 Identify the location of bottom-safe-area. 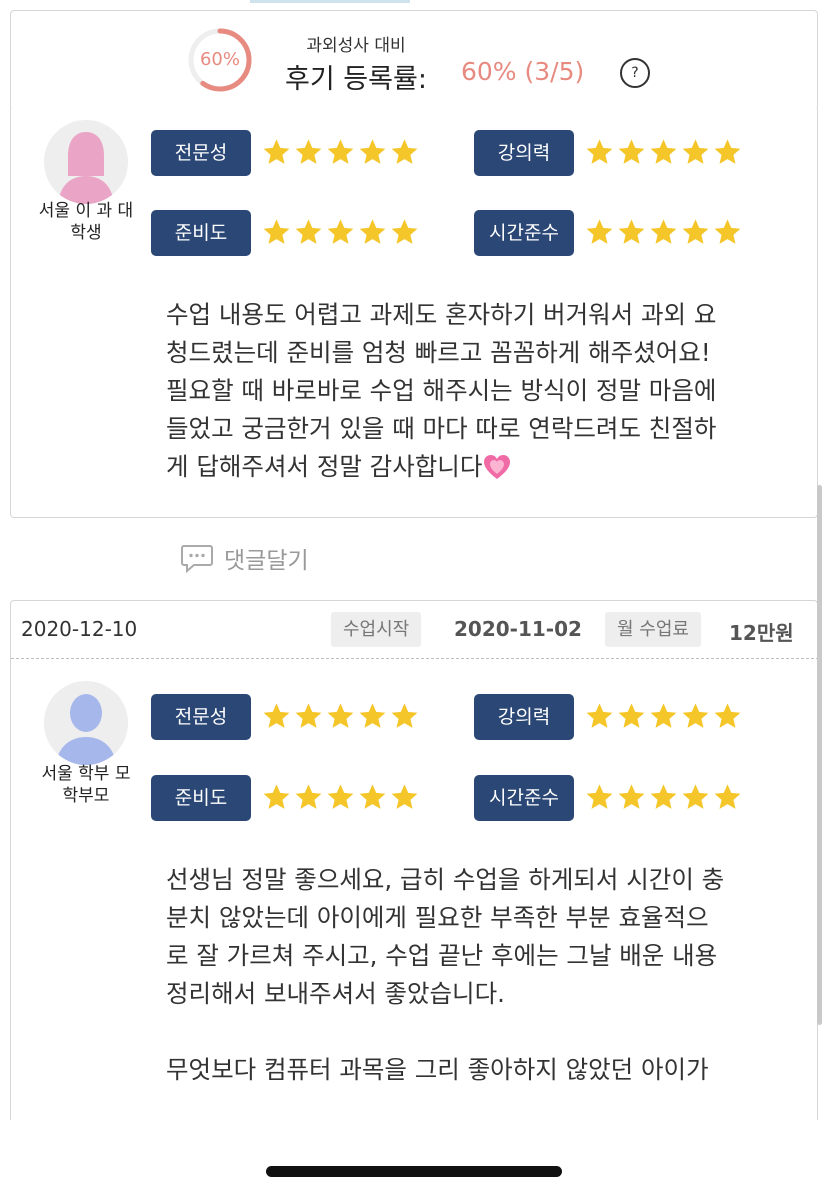
(414, 1157).